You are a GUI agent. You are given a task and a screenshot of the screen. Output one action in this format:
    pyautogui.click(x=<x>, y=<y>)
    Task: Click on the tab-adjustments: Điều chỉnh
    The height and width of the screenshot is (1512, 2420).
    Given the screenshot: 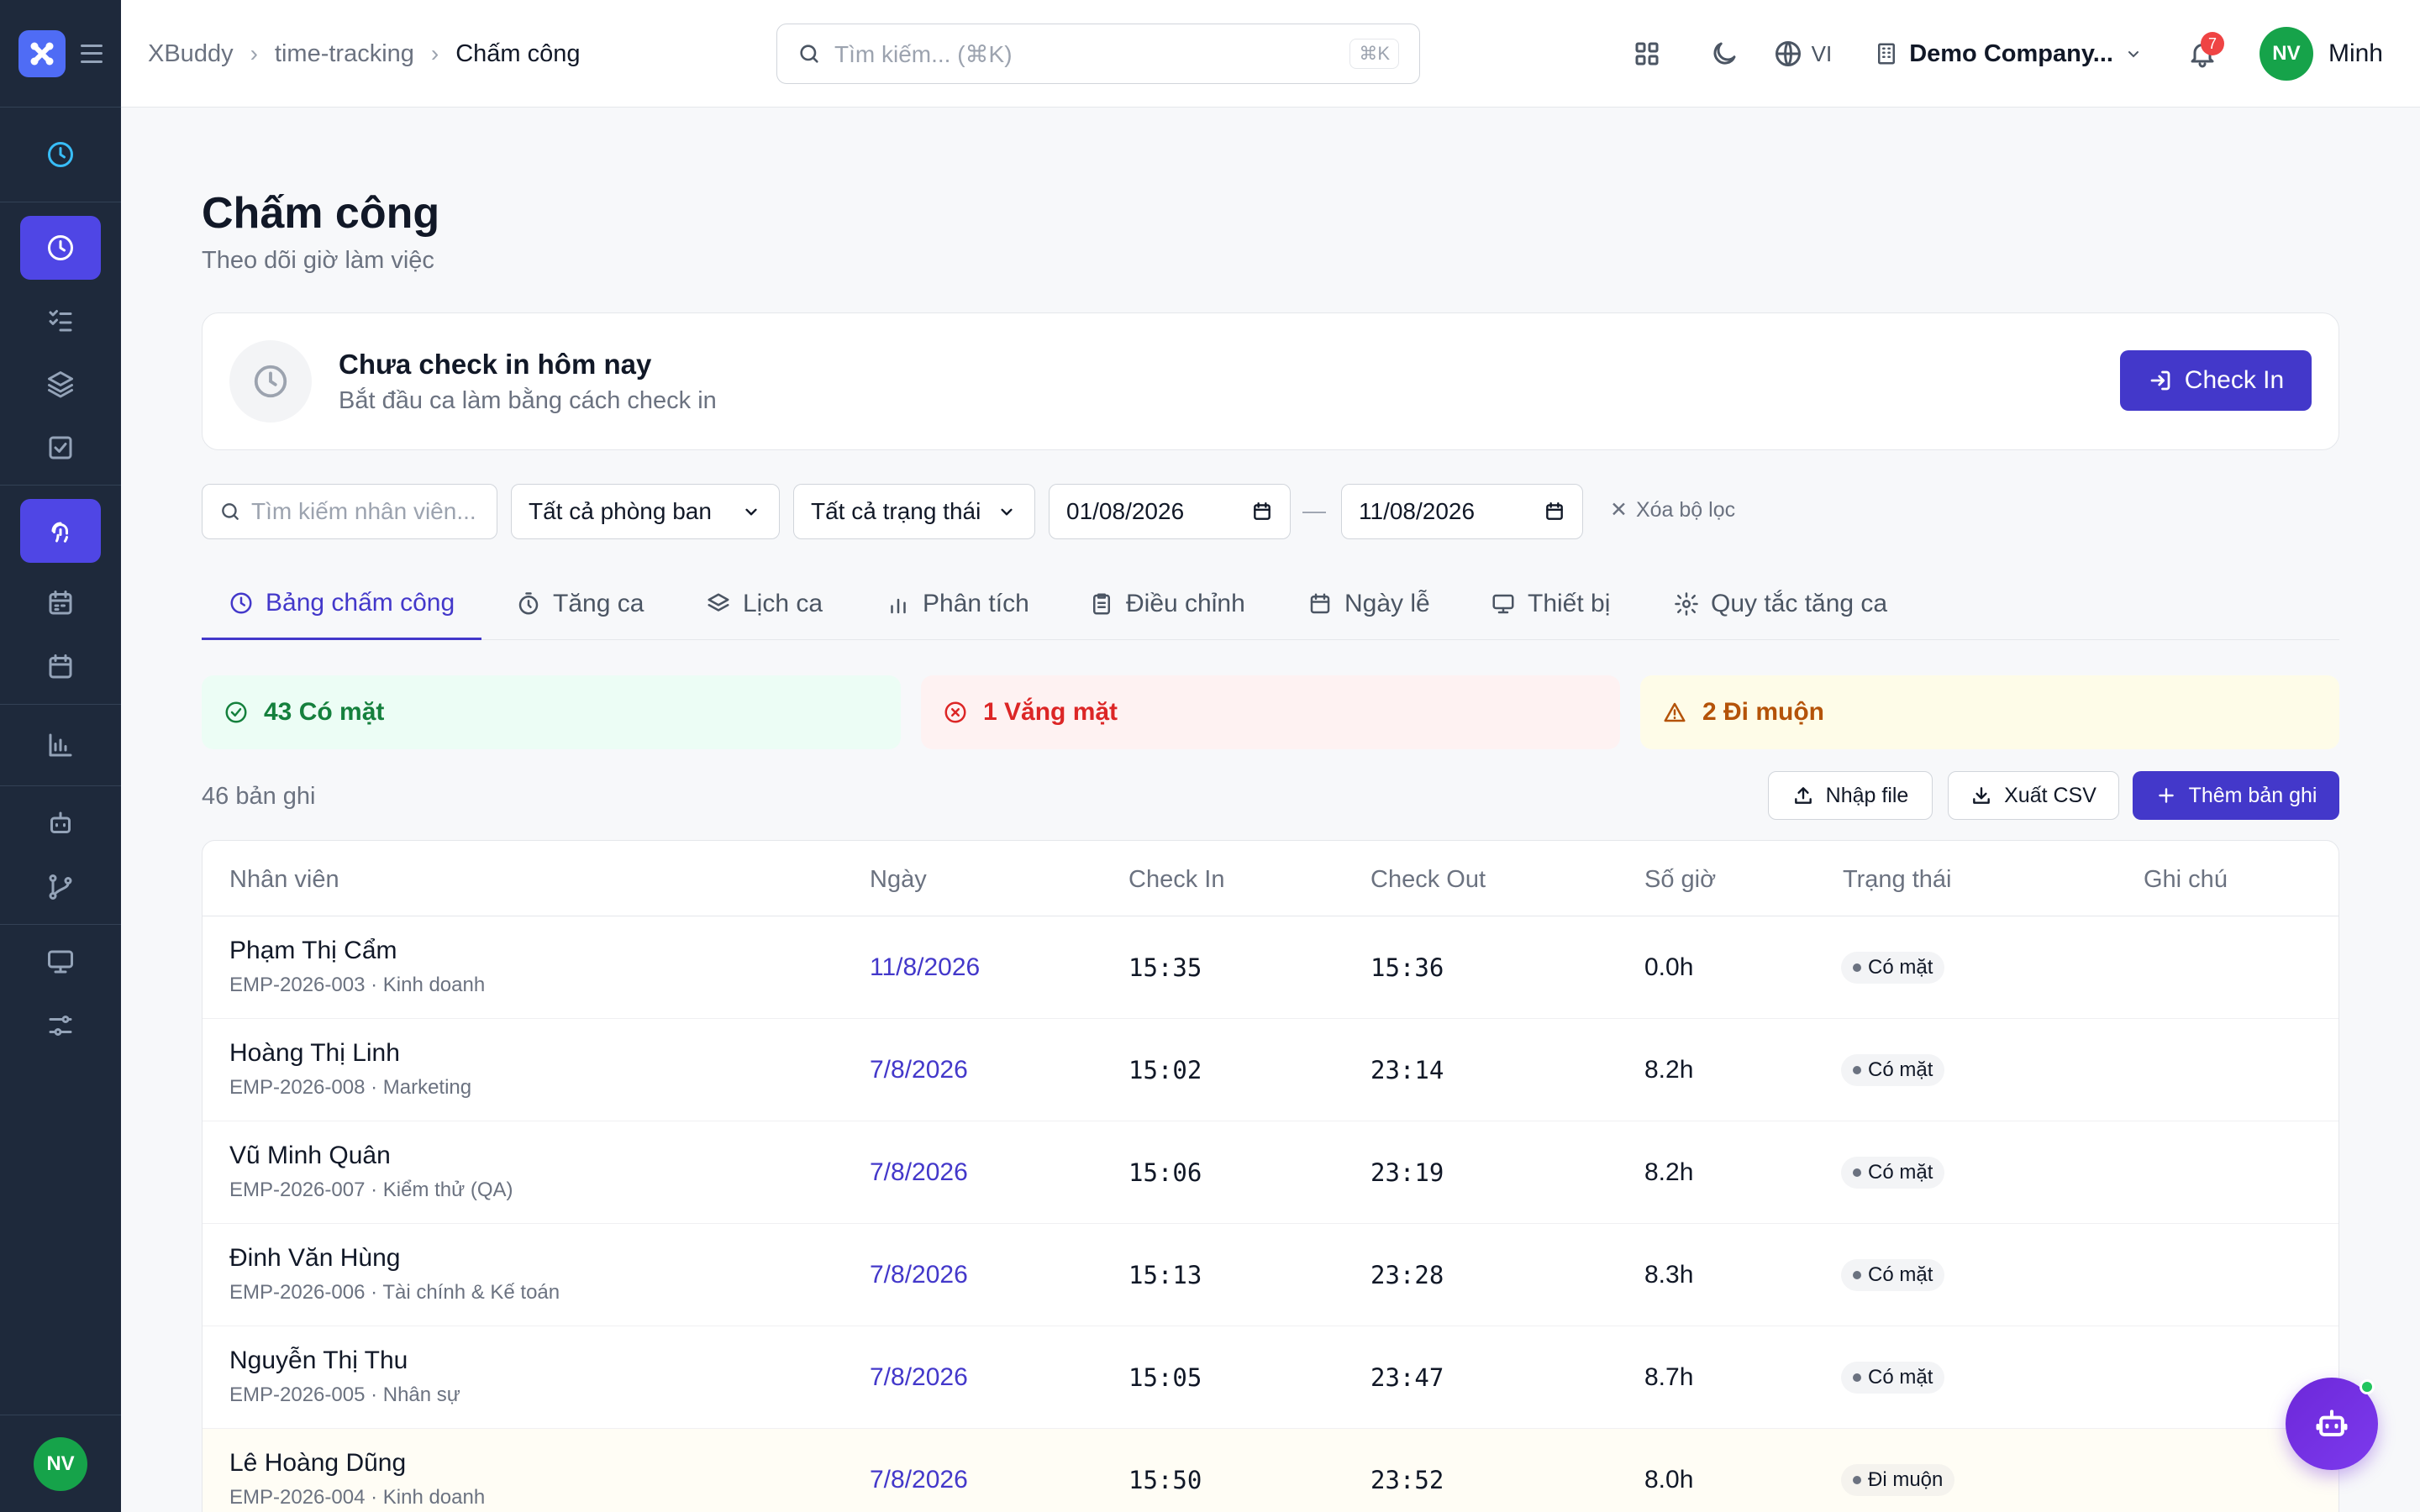 What is the action you would take?
    pyautogui.click(x=1167, y=604)
    